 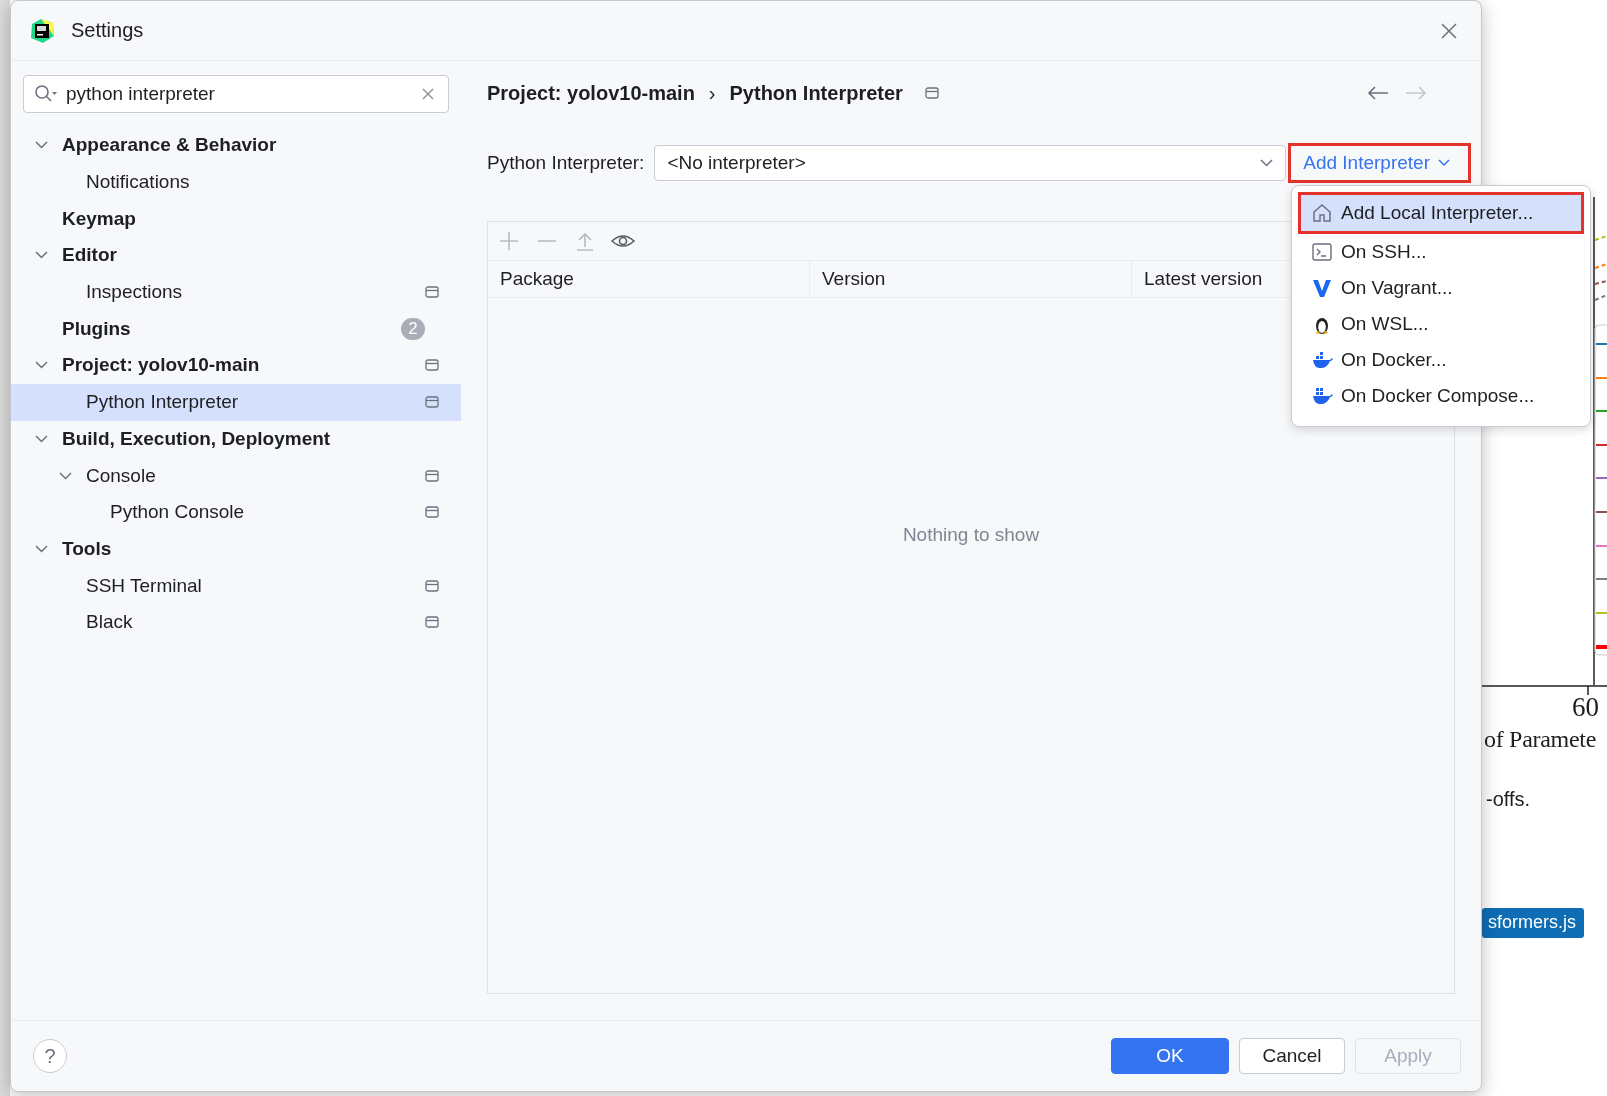 What do you see at coordinates (236, 585) in the screenshot?
I see `tree-item: SSH Terminal` at bounding box center [236, 585].